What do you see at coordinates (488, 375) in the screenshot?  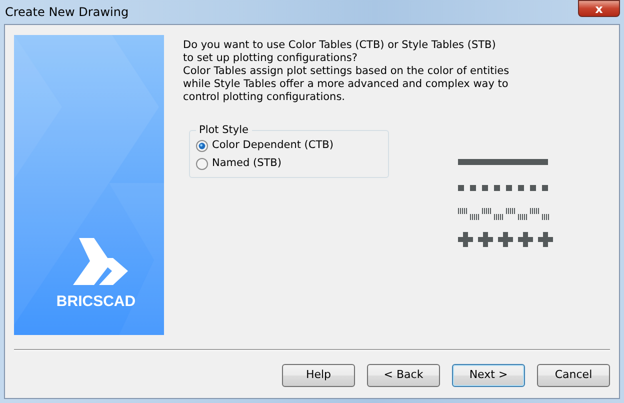 I see `dialog-button: Next >` at bounding box center [488, 375].